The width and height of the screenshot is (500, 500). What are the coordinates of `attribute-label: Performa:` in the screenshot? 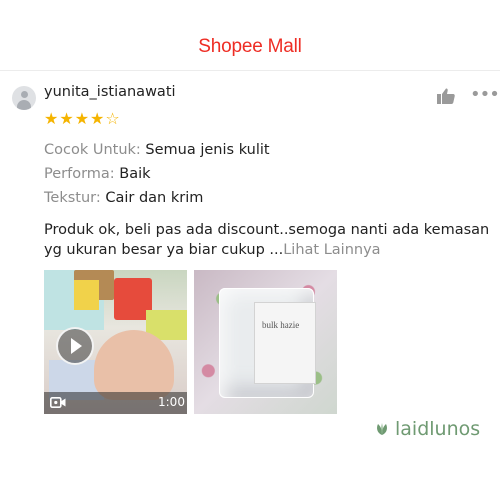 It's located at (82, 174).